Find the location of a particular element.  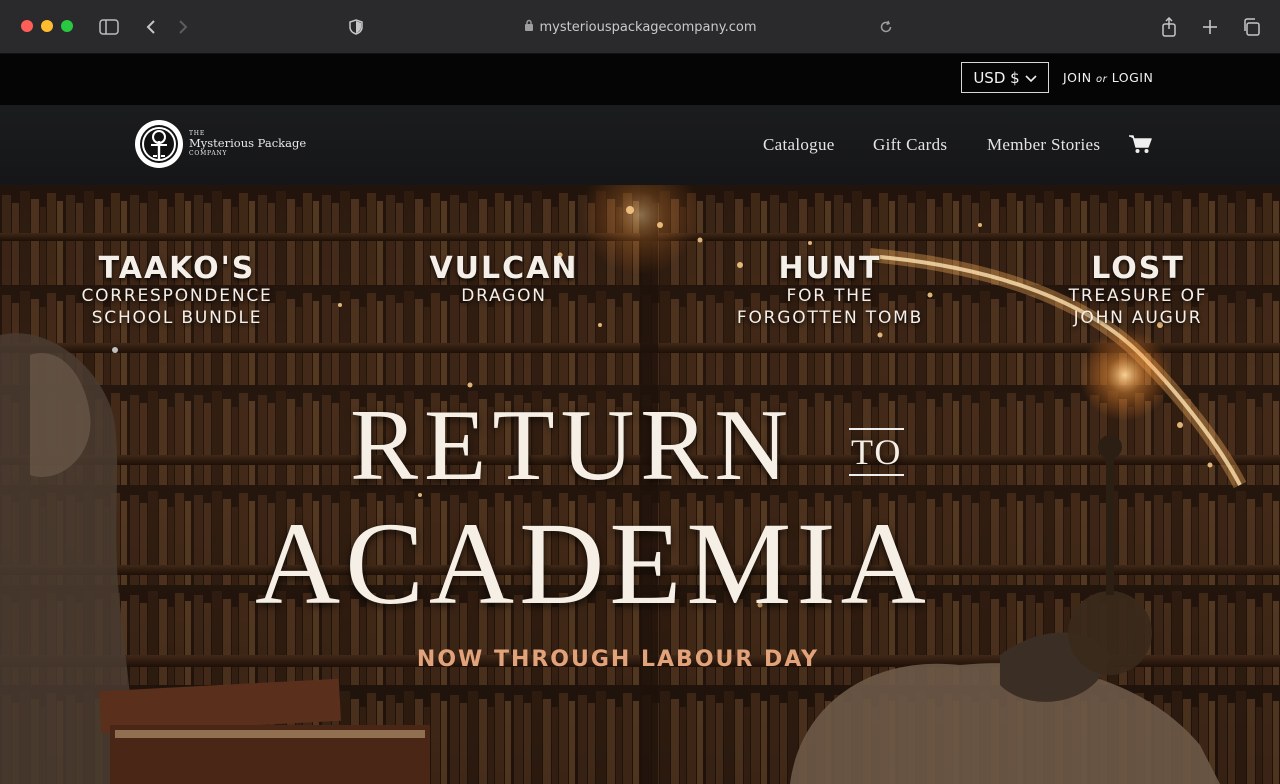

promo-title: HUNT is located at coordinates (830, 268).